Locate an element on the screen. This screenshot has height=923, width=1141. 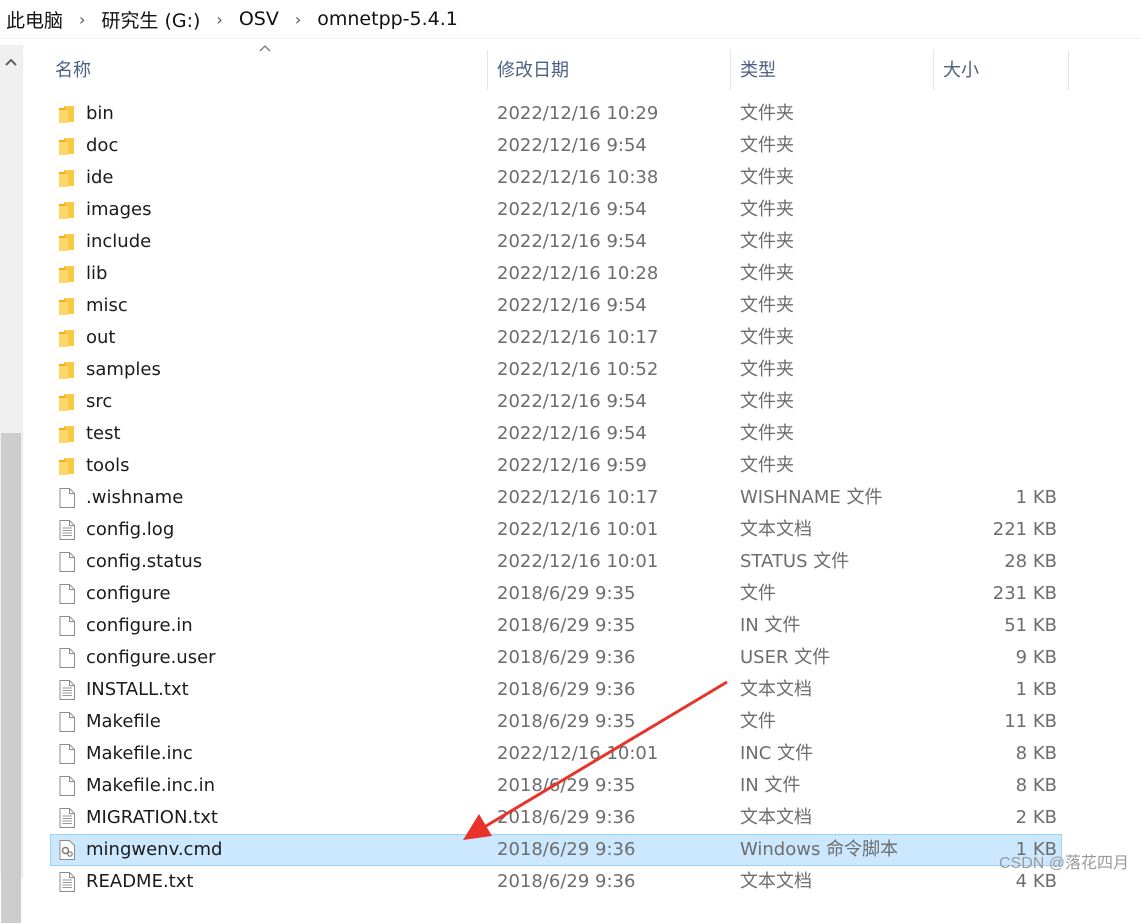
file-row: MIGRATION.txt 2018/6/29 9:36 文本文档 2 KB is located at coordinates (556, 818).